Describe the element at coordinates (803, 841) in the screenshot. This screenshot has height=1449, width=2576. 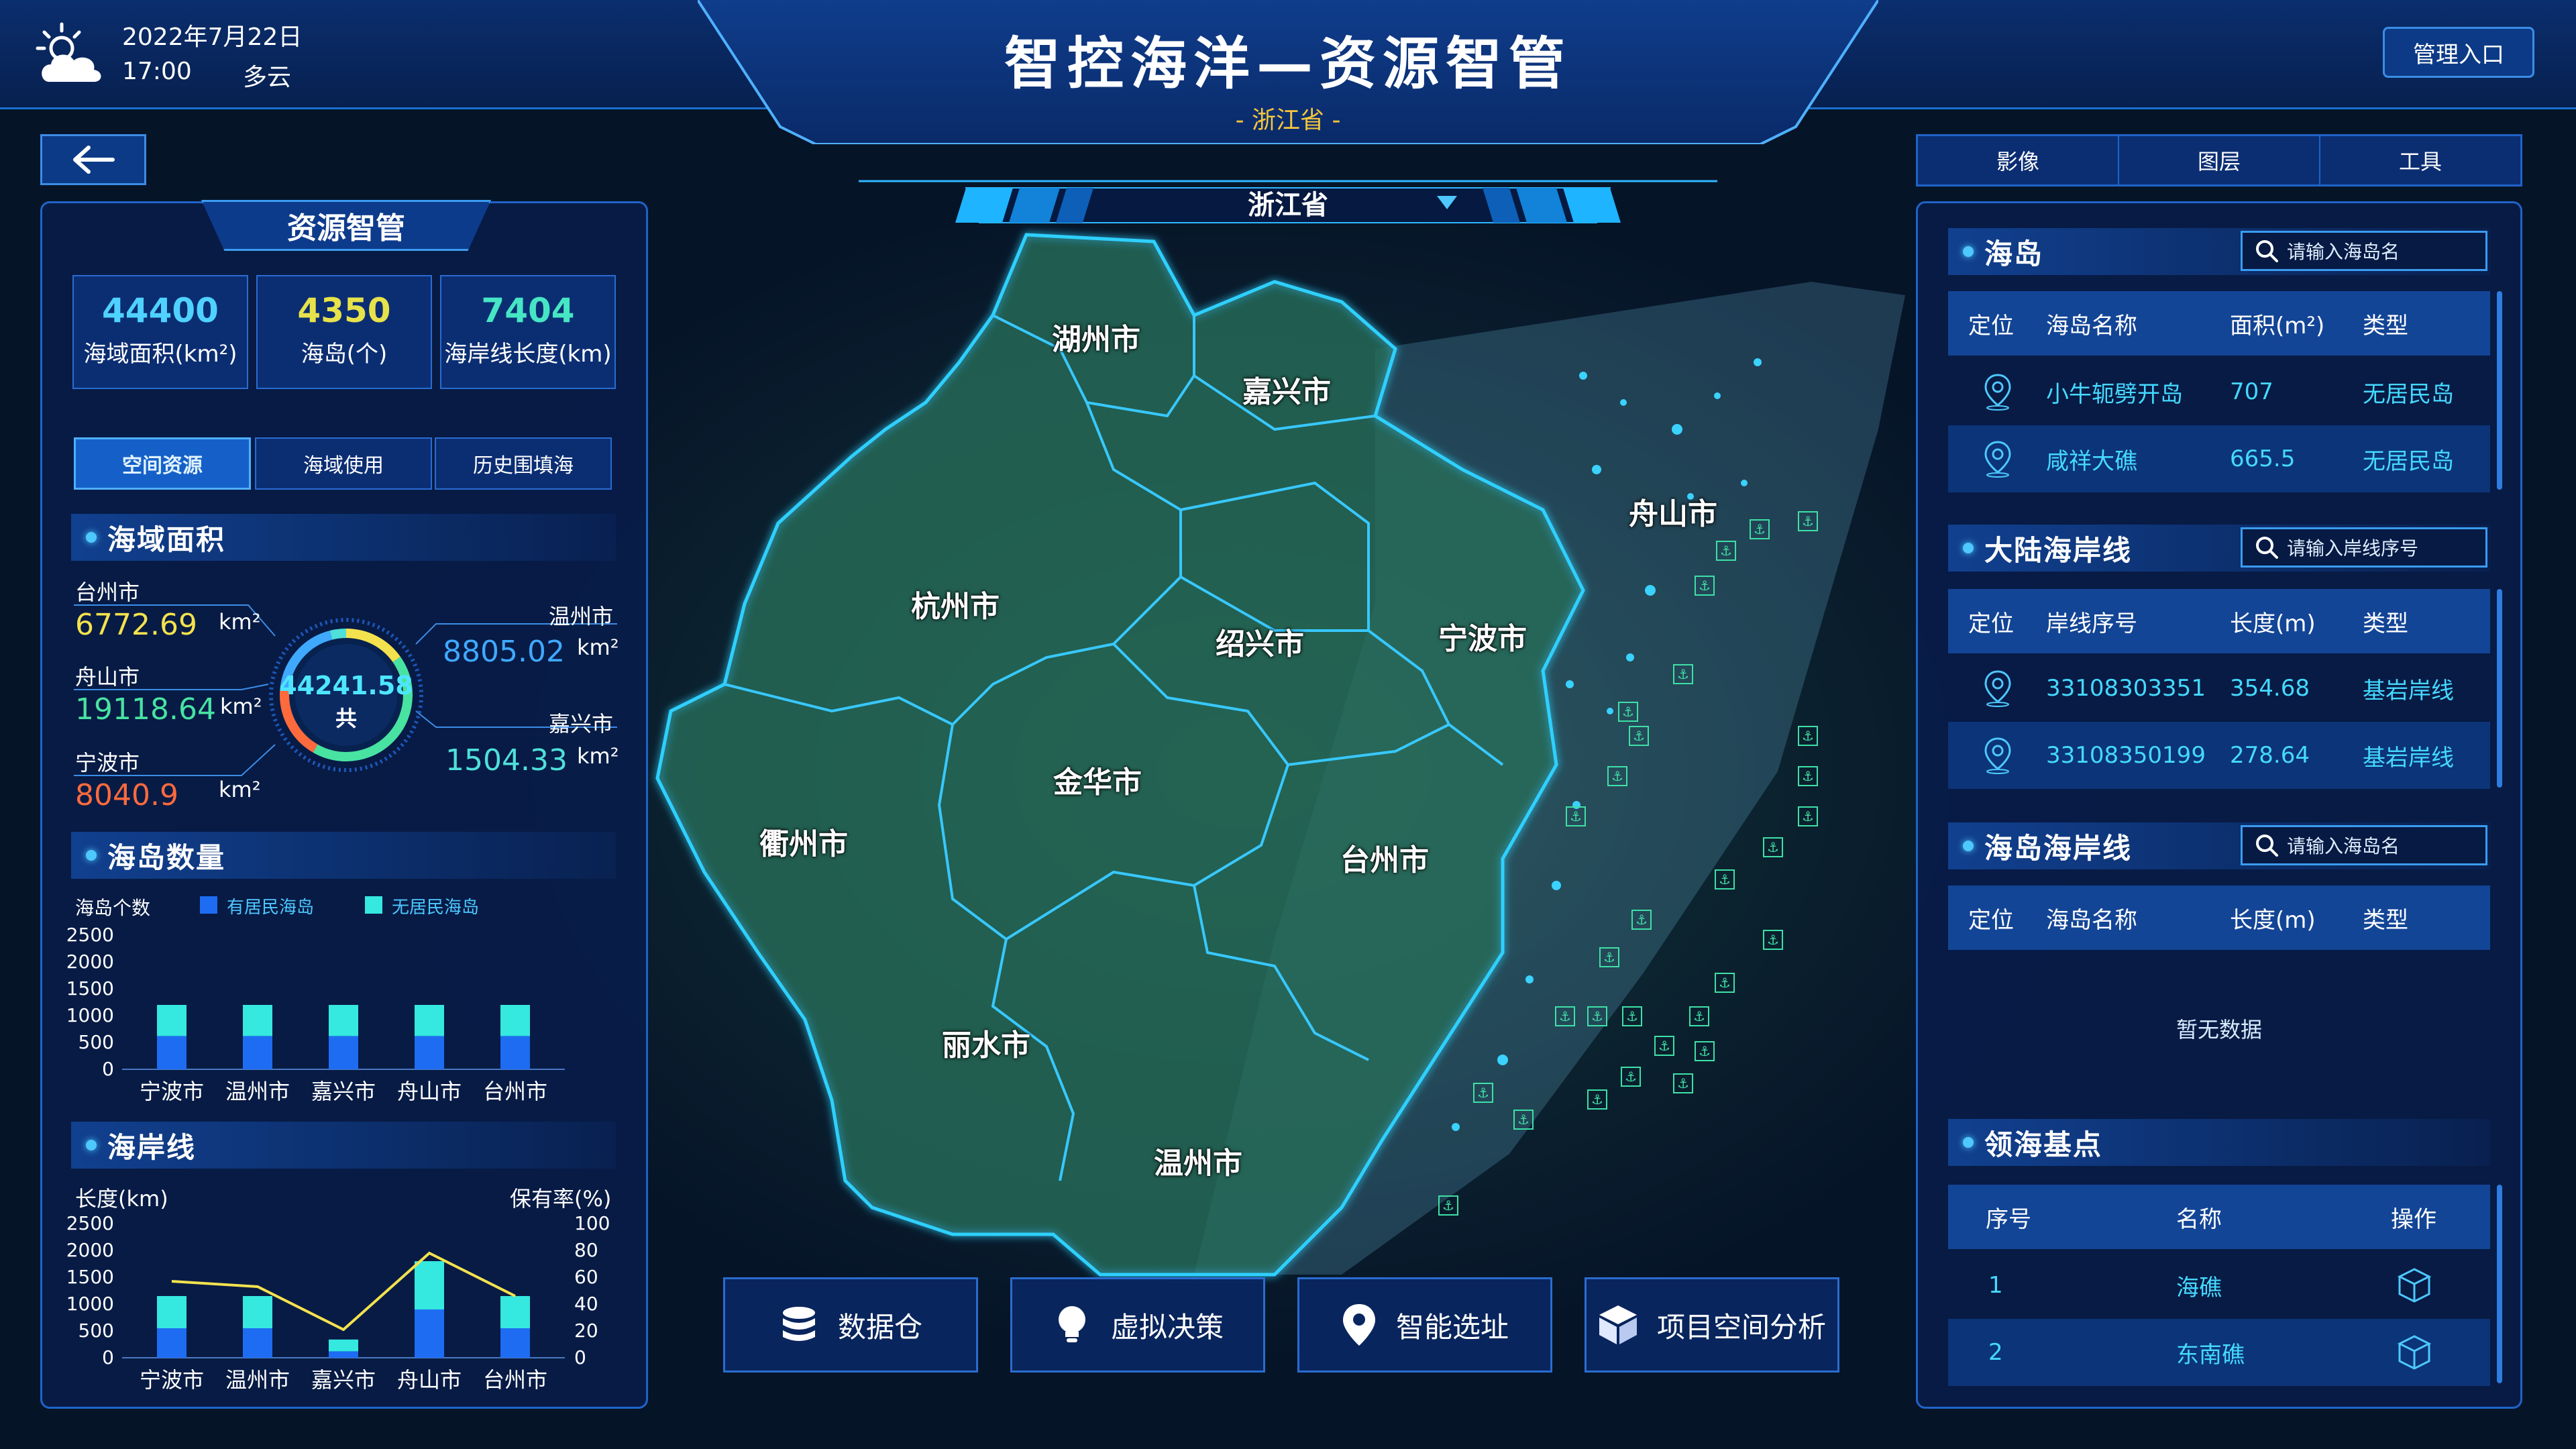
I see `map-label-quzhou: 衢州市` at that location.